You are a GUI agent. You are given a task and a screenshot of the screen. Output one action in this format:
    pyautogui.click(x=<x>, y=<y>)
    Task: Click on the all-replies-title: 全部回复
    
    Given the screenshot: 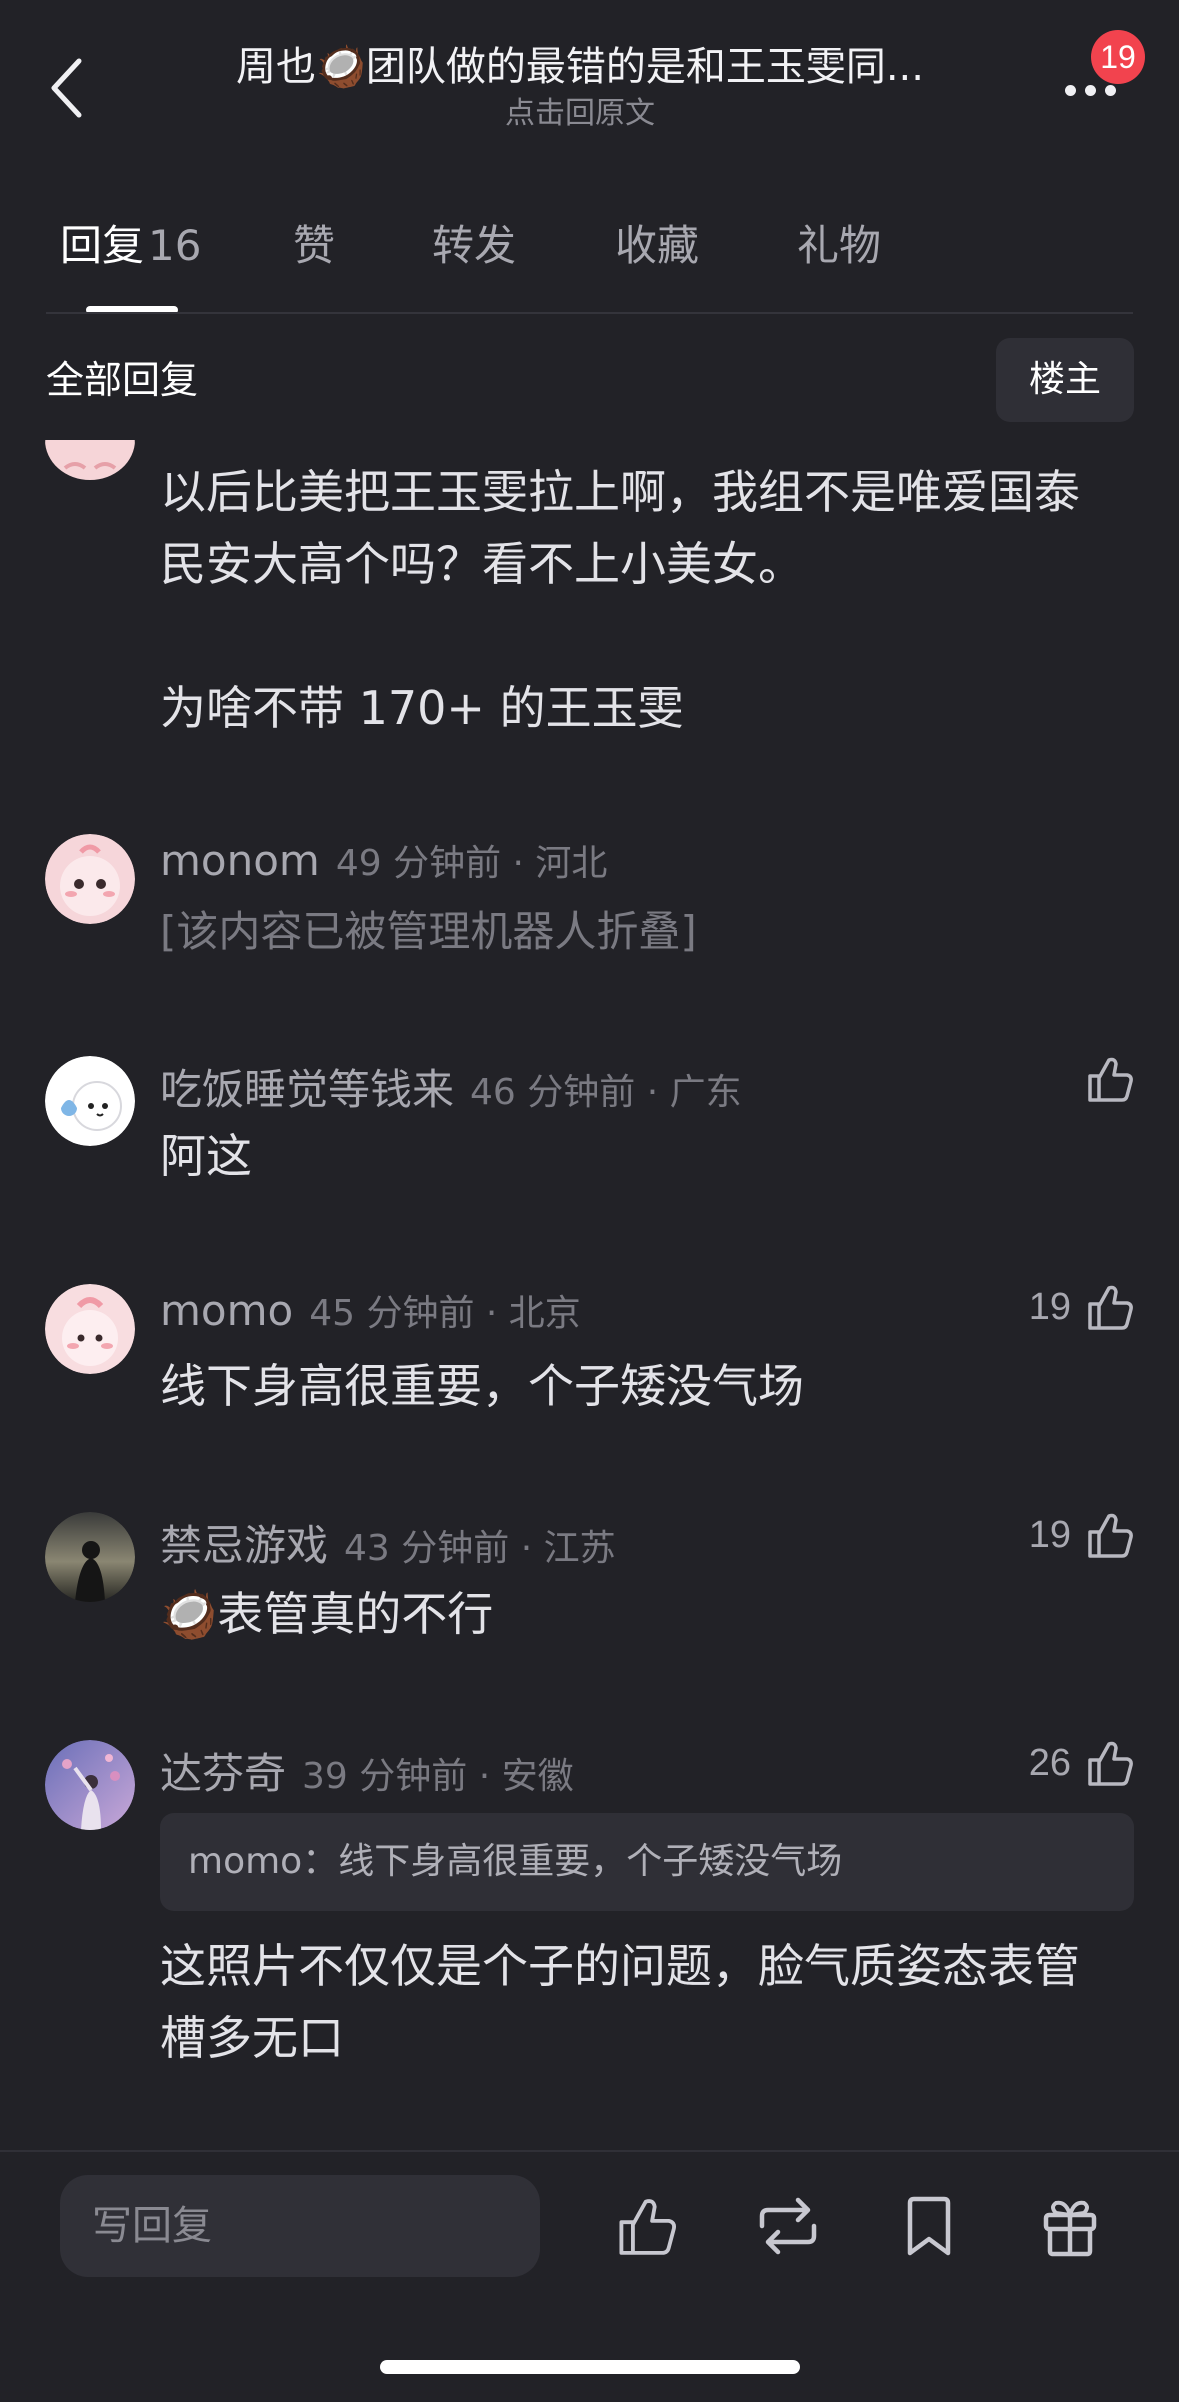 What is the action you would take?
    pyautogui.click(x=122, y=380)
    